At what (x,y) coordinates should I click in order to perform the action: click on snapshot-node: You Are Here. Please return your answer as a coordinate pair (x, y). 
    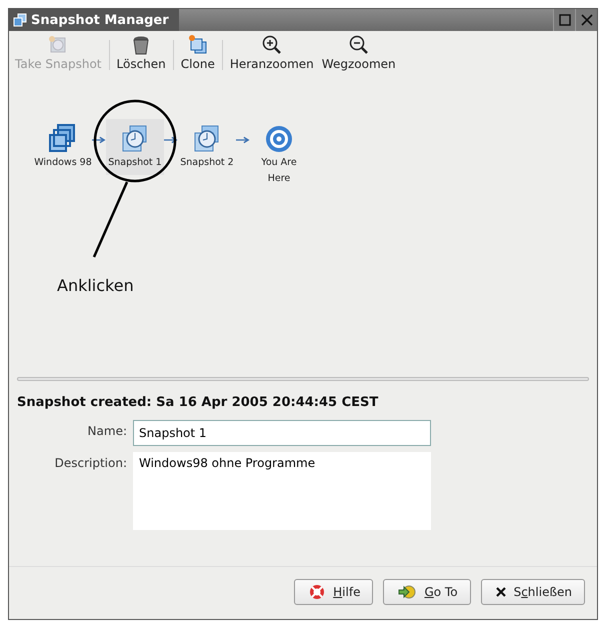
    Looking at the image, I should click on (279, 155).